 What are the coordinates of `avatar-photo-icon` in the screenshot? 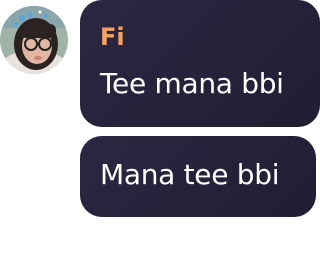 It's located at (34, 40).